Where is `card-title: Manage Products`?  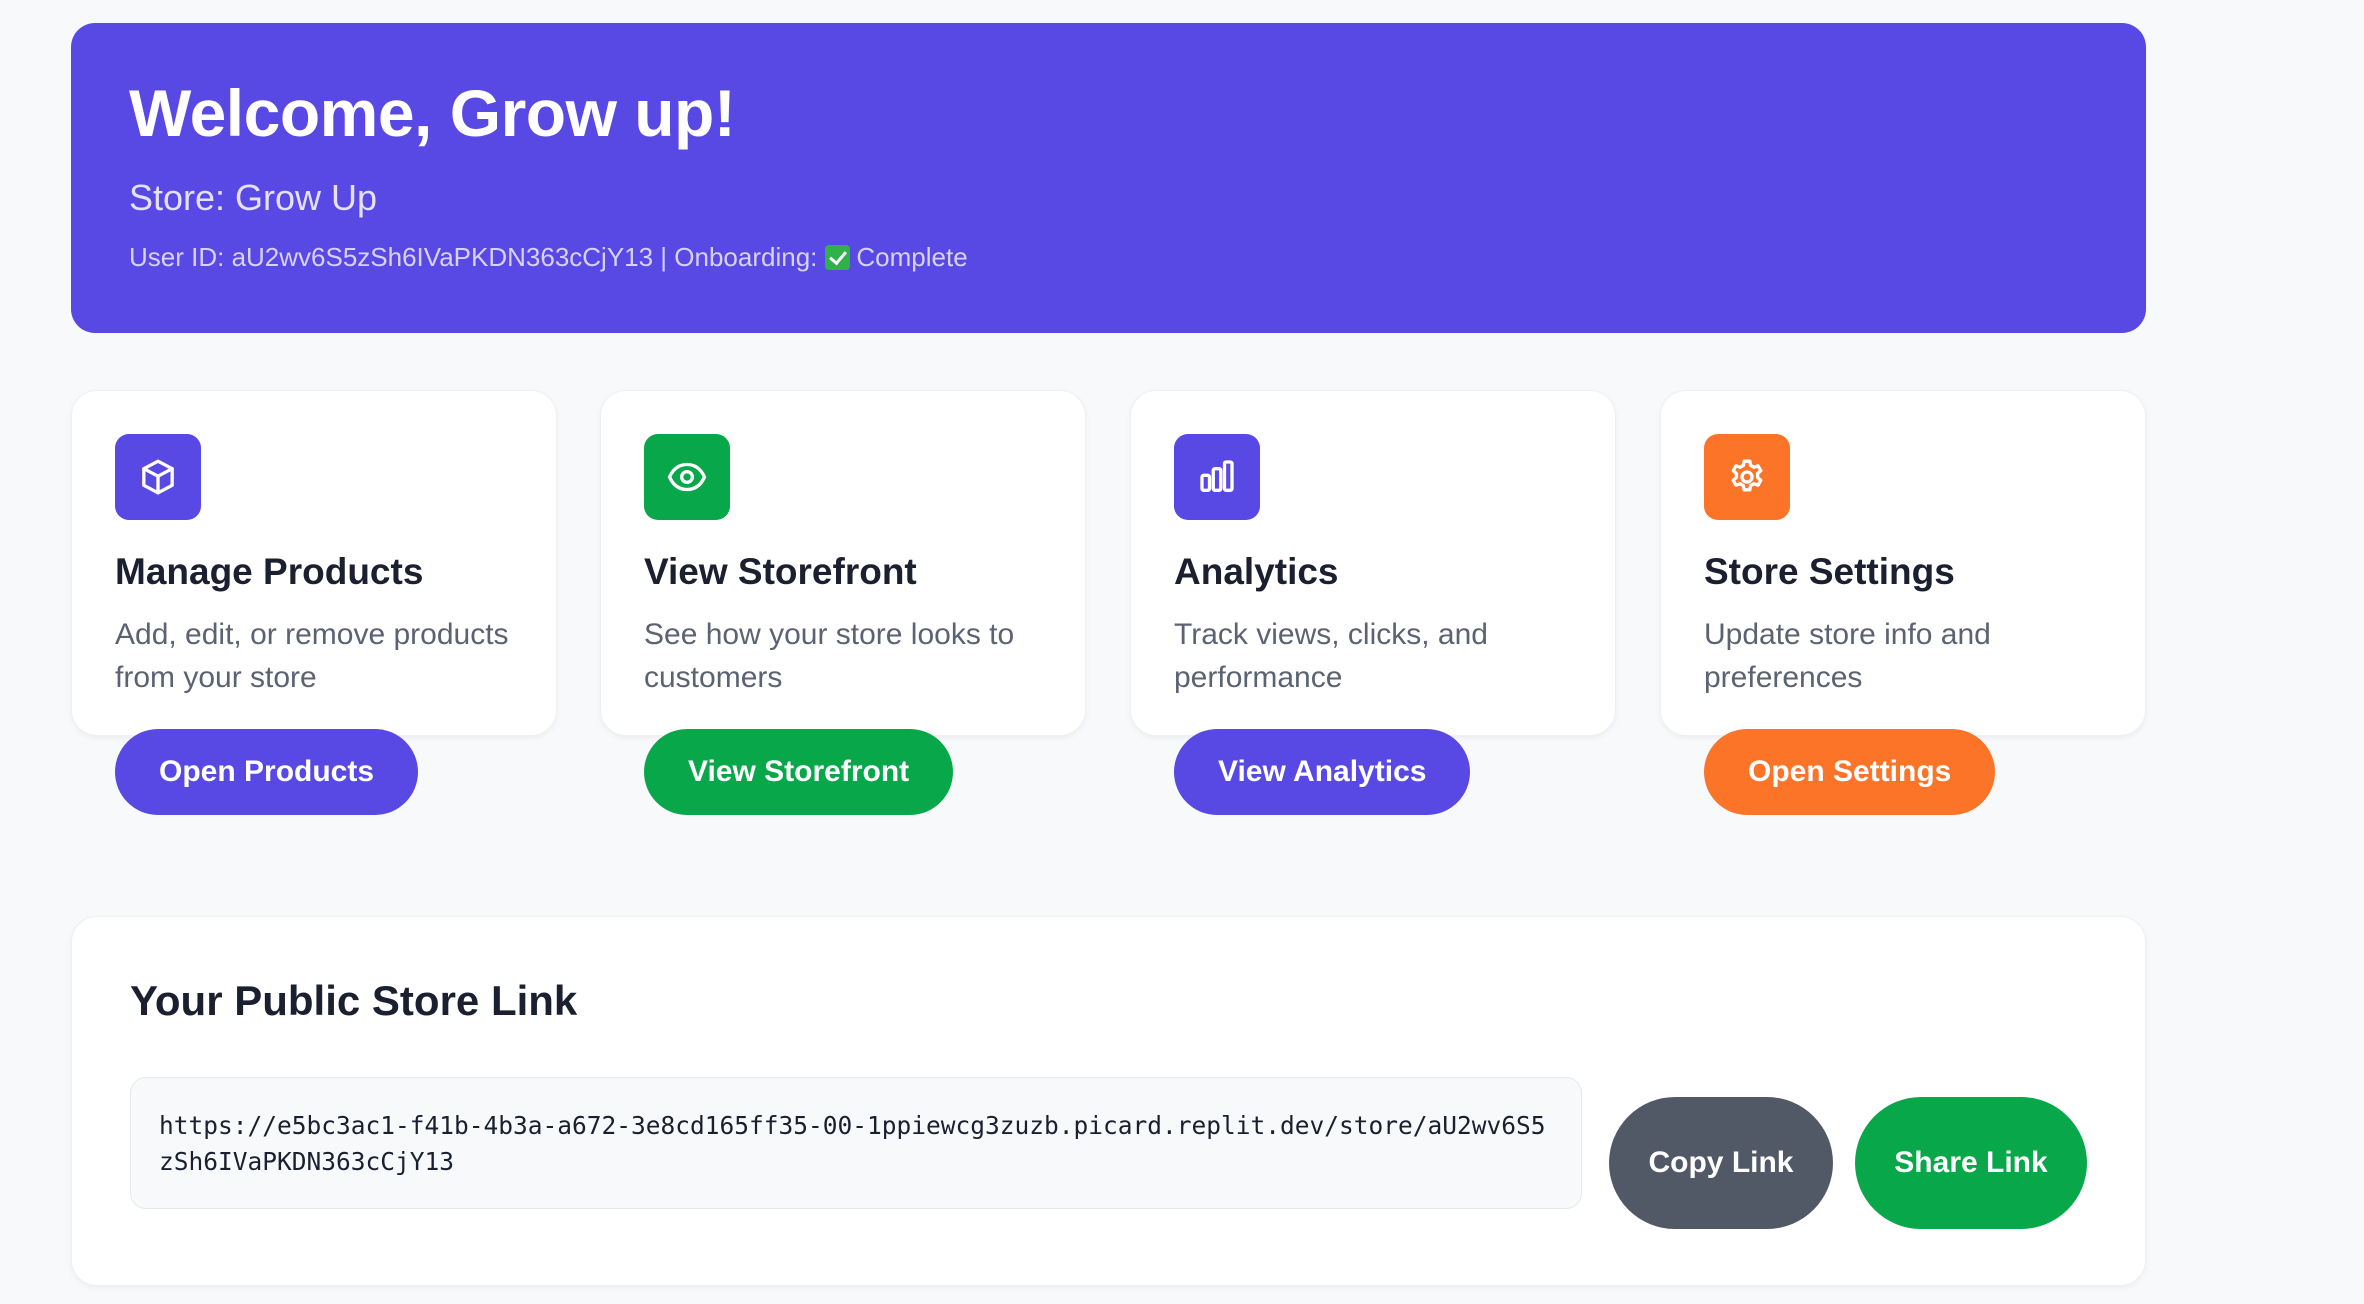
card-title: Manage Products is located at coordinates (269, 571).